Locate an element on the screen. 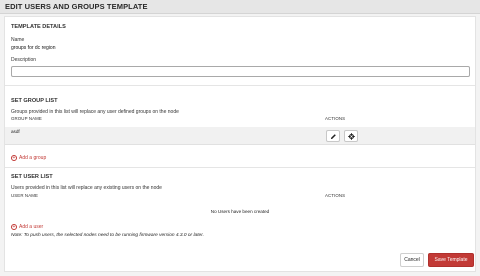 This screenshot has height=276, width=480. table-row: asdf is located at coordinates (240, 136).